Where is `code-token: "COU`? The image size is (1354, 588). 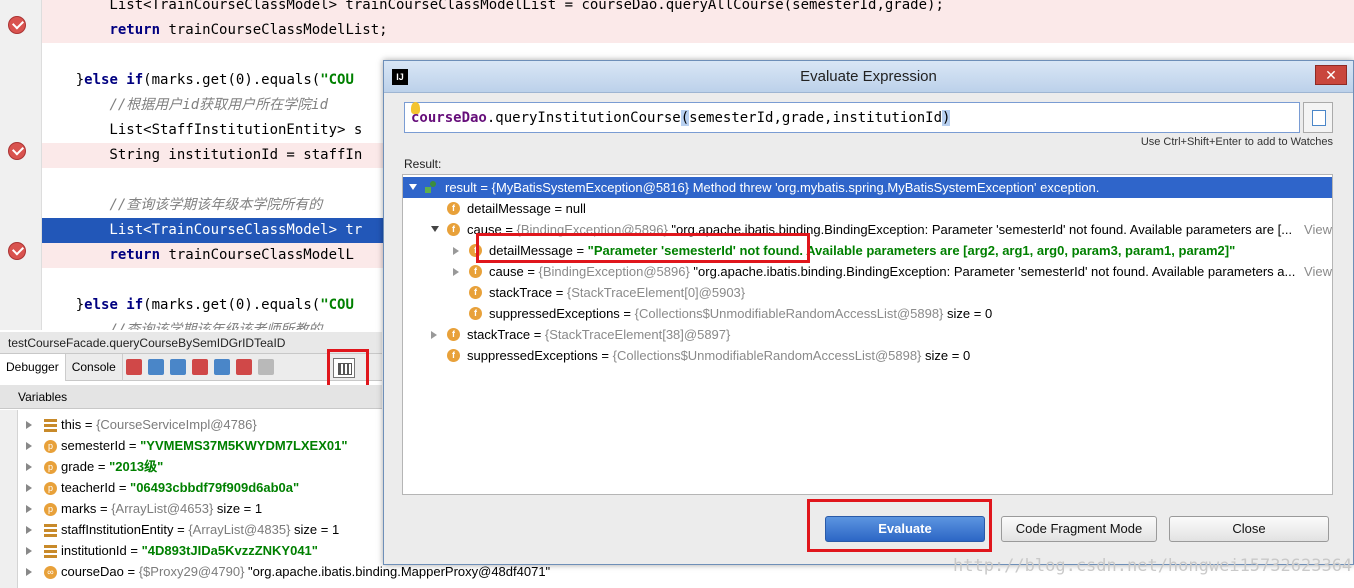 code-token: "COU is located at coordinates (337, 80).